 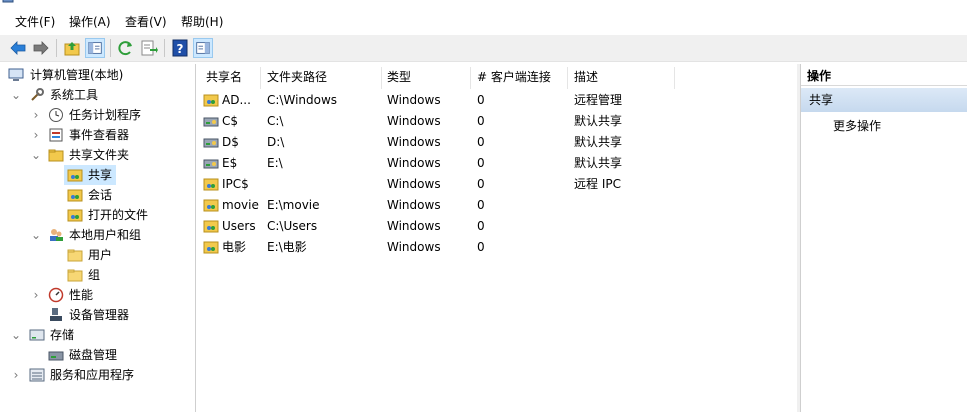 I want to click on help-icon: ?, so click(x=180, y=48).